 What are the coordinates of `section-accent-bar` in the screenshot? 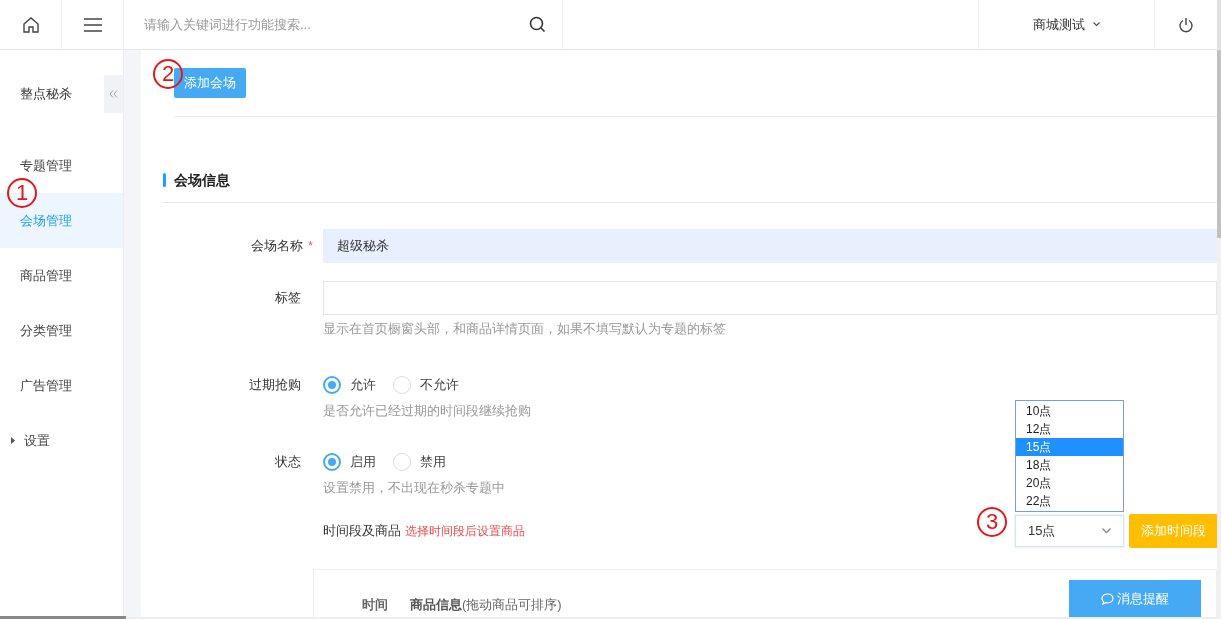 It's located at (164, 180).